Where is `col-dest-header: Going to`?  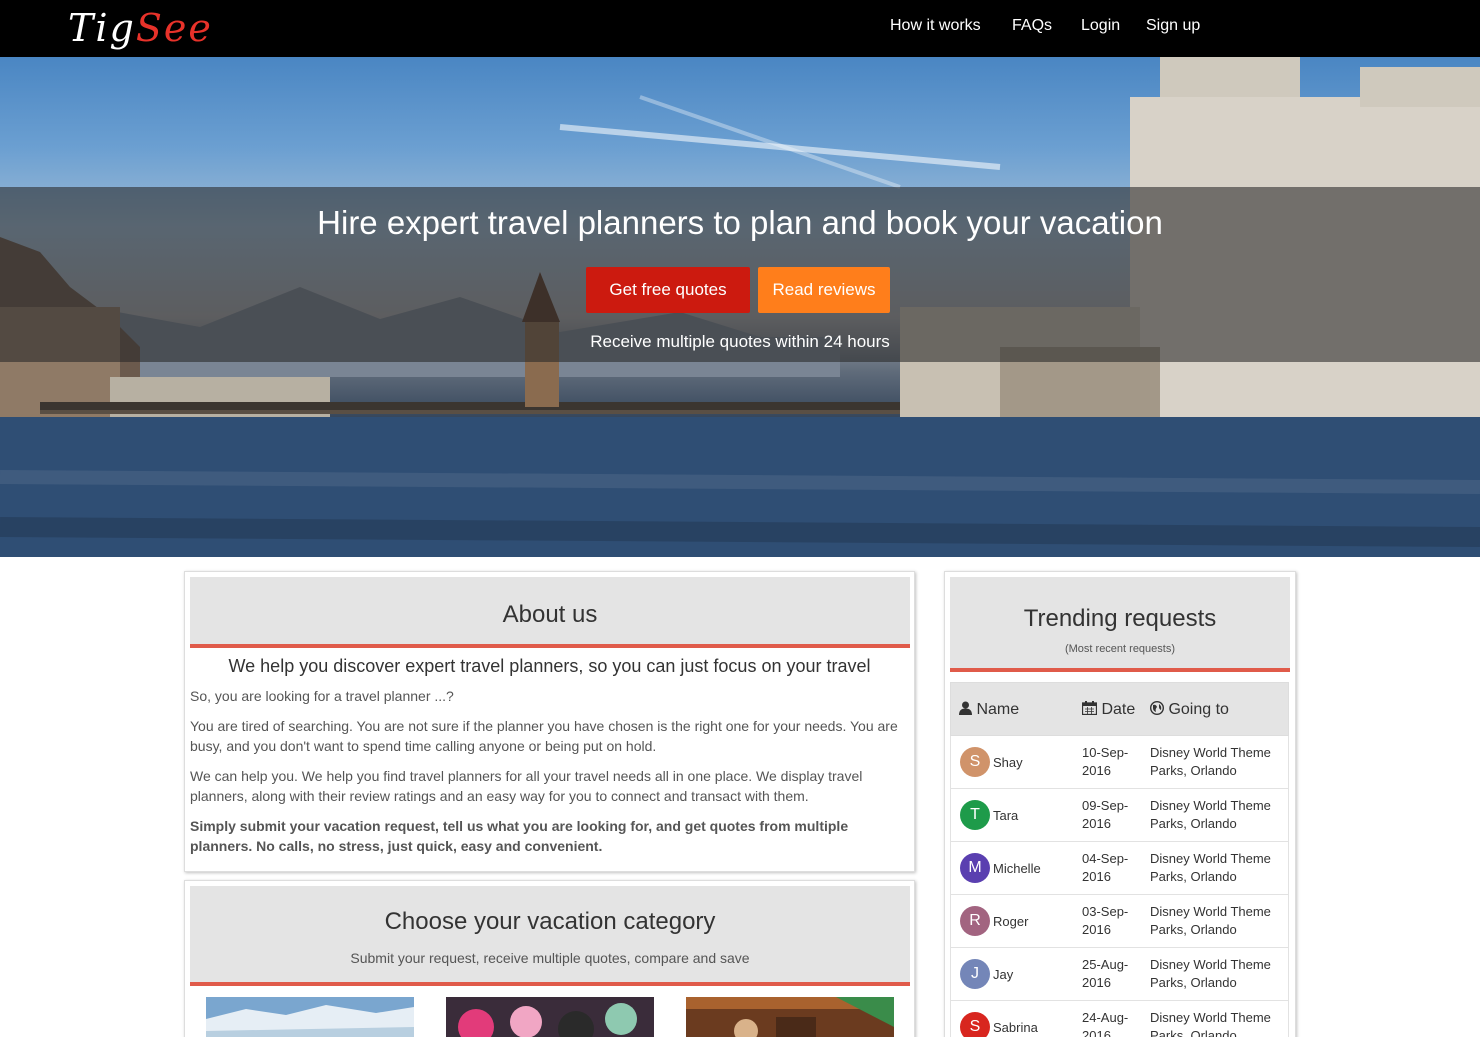
col-dest-header: Going to is located at coordinates (1189, 709).